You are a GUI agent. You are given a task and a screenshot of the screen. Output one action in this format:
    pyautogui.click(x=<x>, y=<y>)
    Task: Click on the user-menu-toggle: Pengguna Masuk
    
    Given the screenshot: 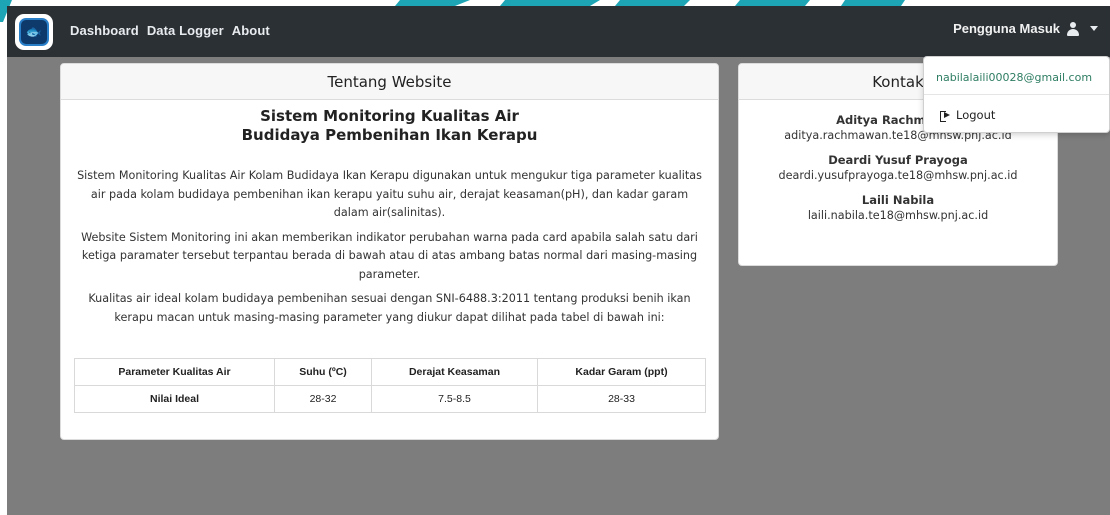 What is the action you would take?
    pyautogui.click(x=1025, y=28)
    